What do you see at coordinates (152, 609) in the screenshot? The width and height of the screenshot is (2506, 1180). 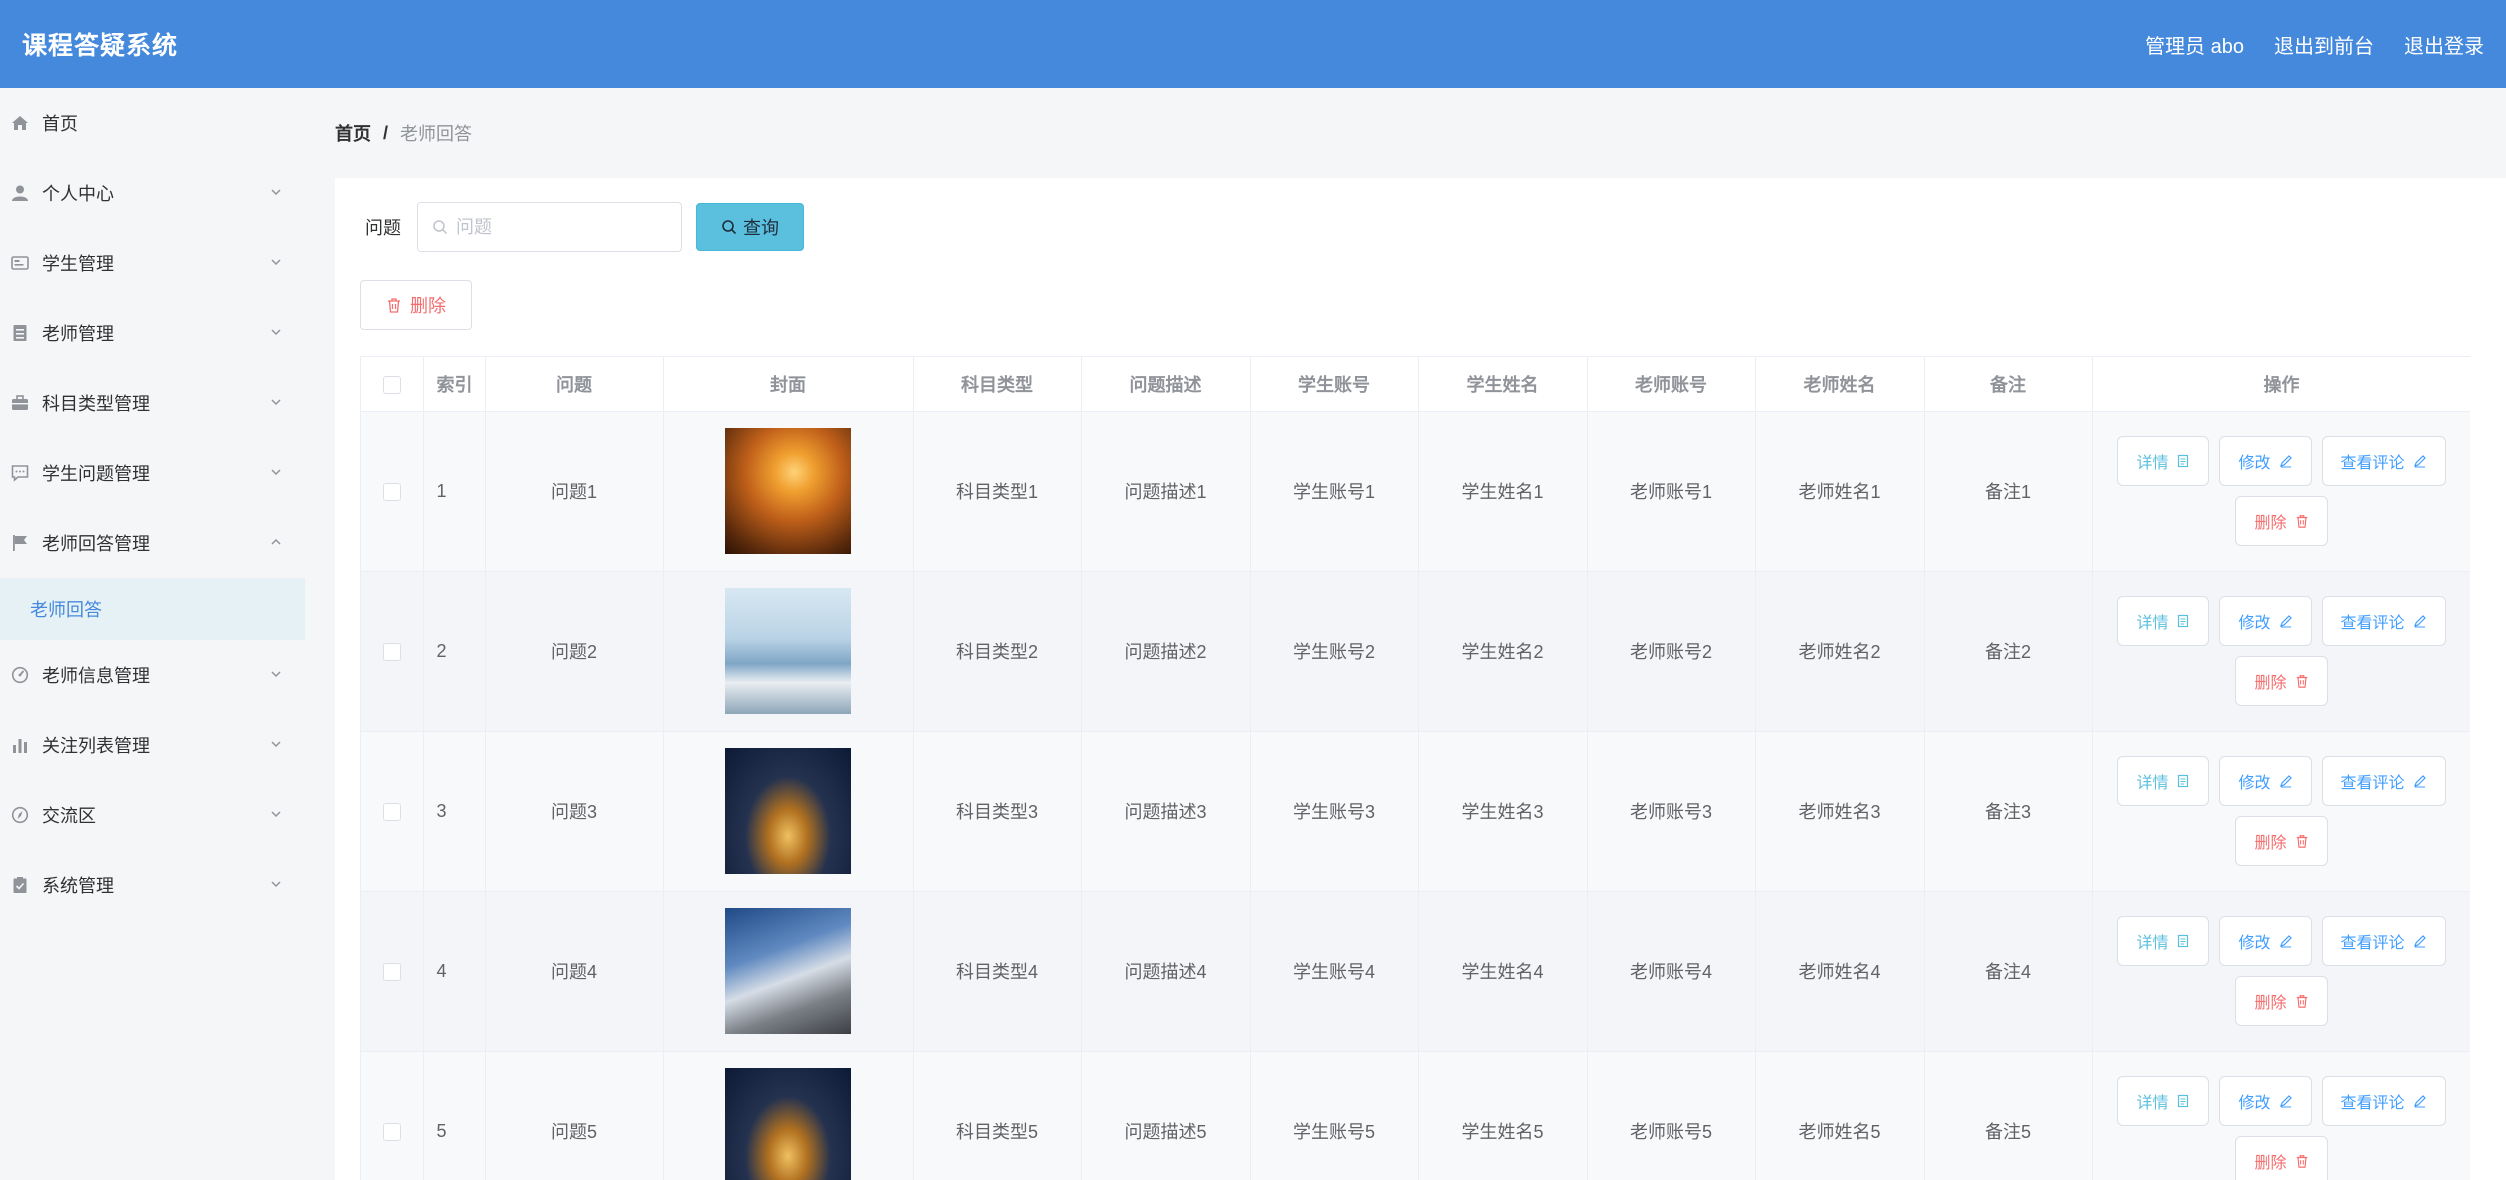 I see `sidebar-subitem-teacher-answer: 老师回答` at bounding box center [152, 609].